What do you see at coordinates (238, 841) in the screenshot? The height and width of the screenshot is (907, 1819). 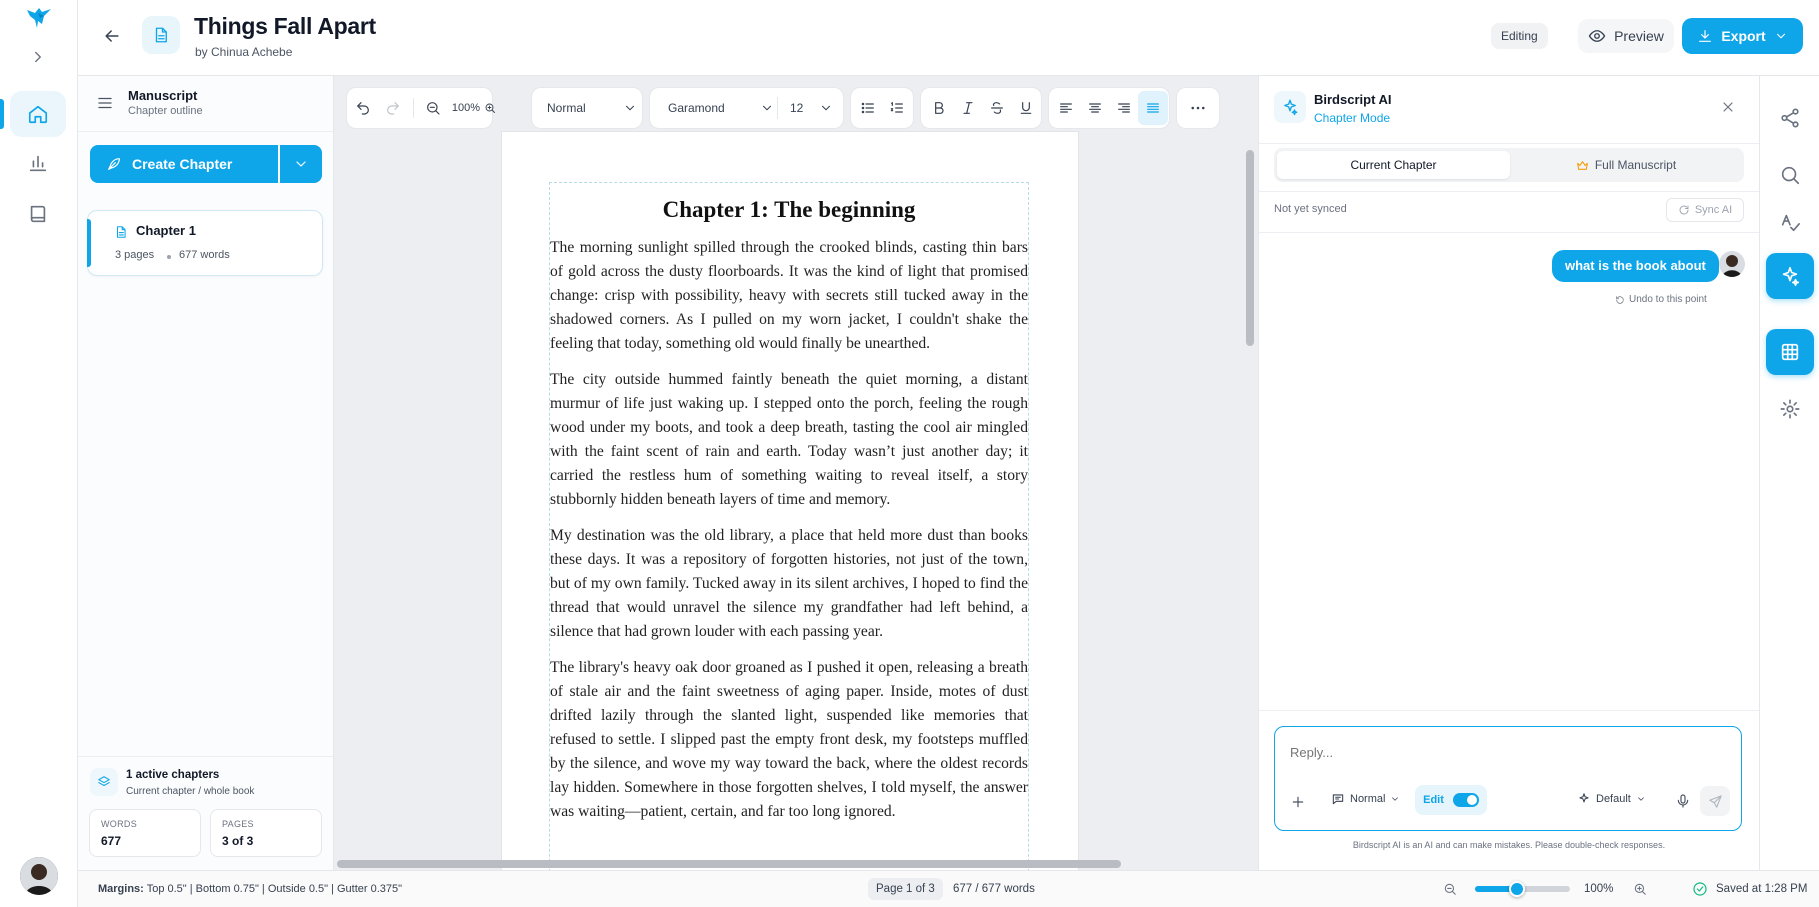 I see `pages-stat-value: 3 of 3` at bounding box center [238, 841].